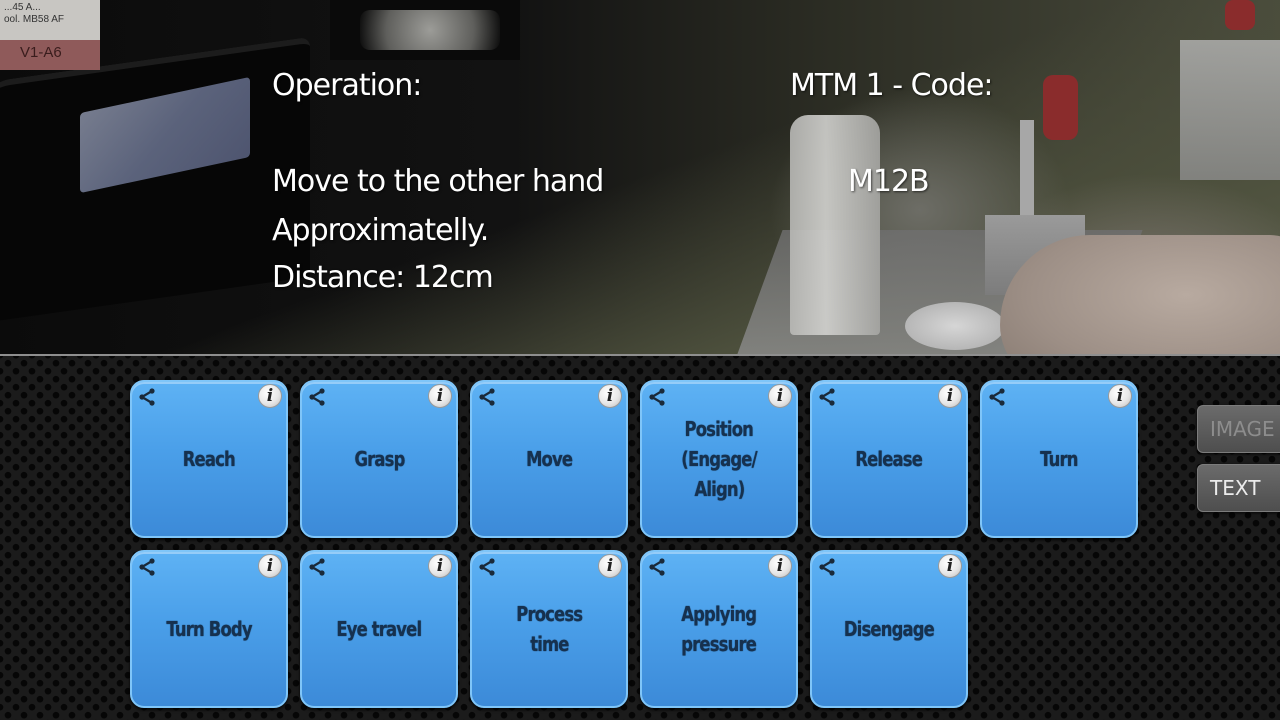  I want to click on motion-tile: i Process time, so click(549, 629).